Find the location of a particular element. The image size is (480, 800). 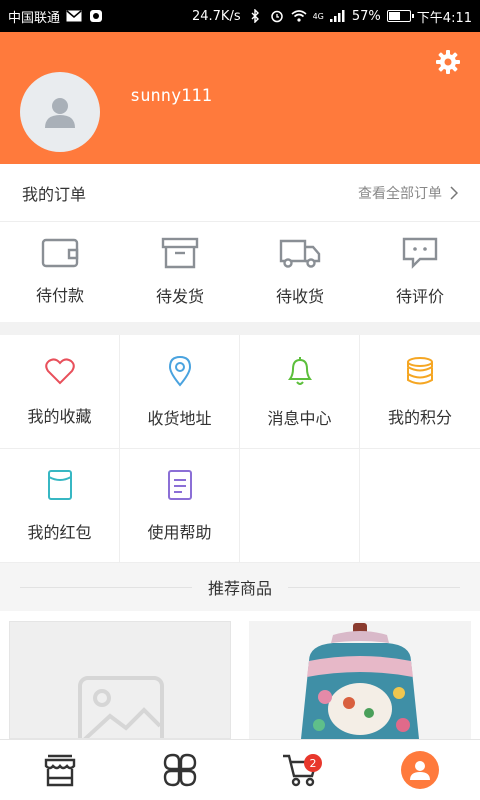

chevron-right-icon is located at coordinates (454, 192).